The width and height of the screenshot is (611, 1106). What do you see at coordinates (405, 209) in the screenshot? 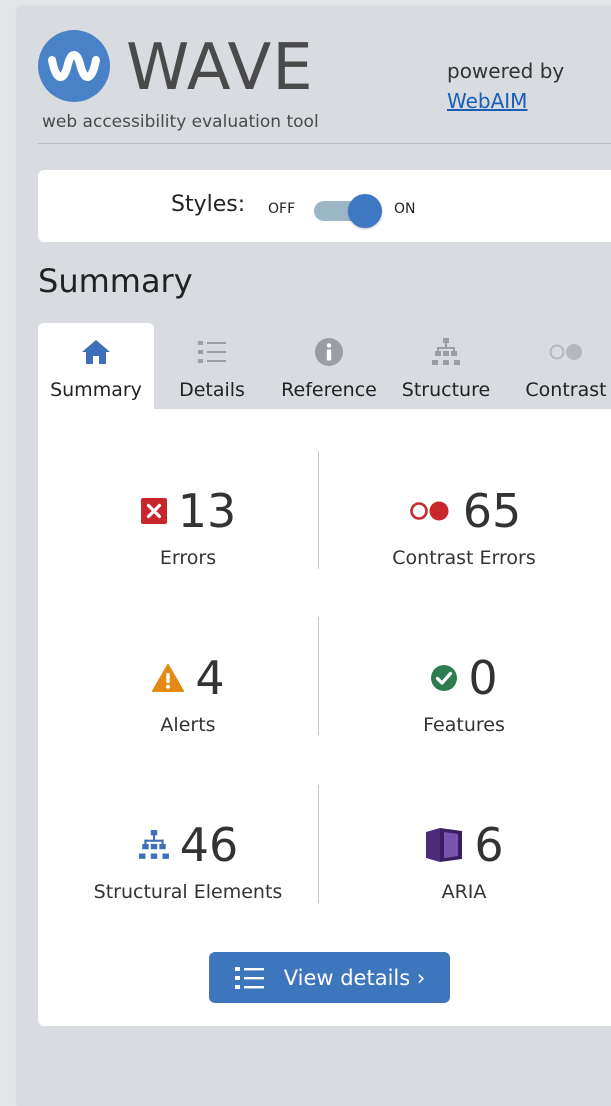
I see `toggle-on-label: ON` at bounding box center [405, 209].